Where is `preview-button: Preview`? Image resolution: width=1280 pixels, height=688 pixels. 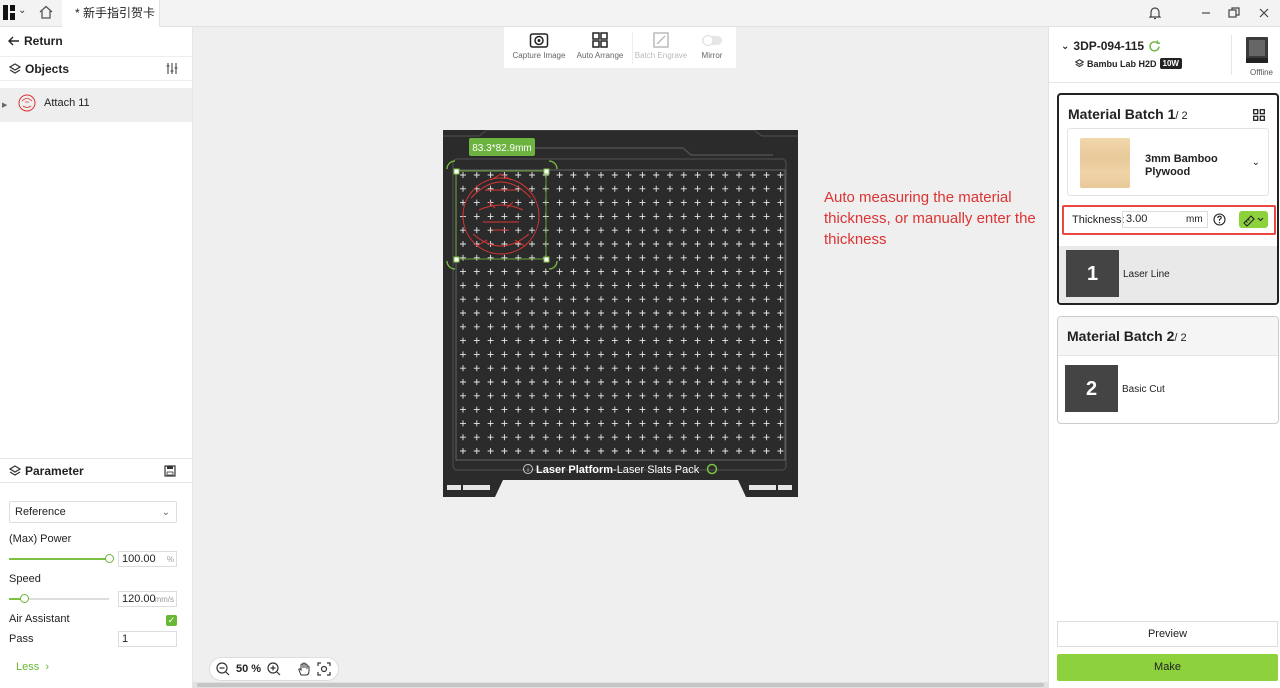 preview-button: Preview is located at coordinates (1167, 634).